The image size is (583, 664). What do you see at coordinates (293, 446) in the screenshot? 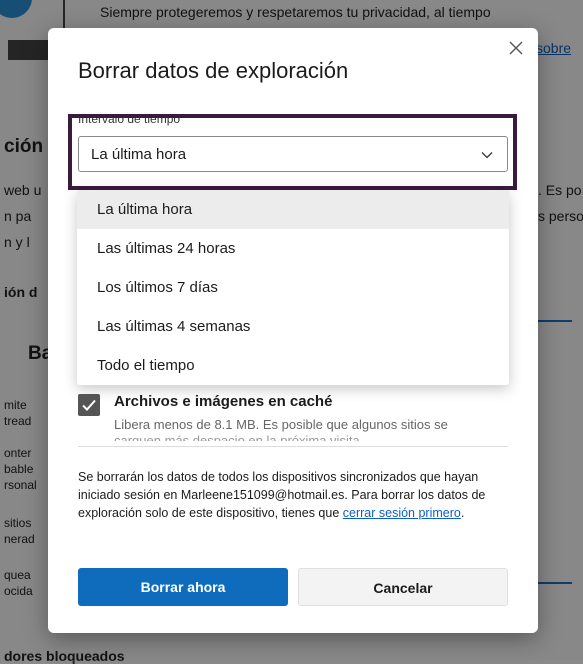
I see `section-divider` at bounding box center [293, 446].